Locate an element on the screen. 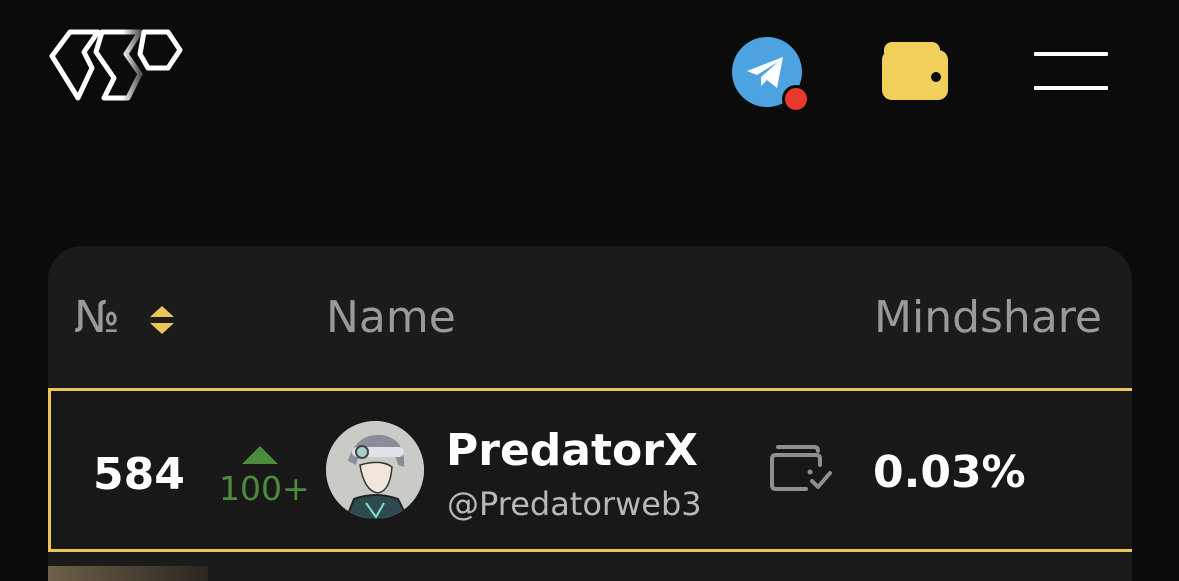 The width and height of the screenshot is (1179, 581). mindshare-value: 0.03% is located at coordinates (949, 472).